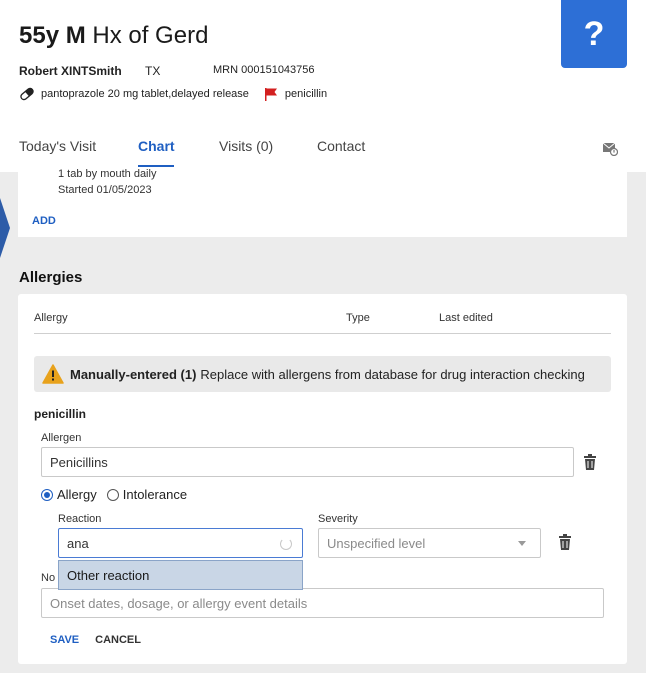 This screenshot has width=646, height=673. I want to click on note-label: No, so click(48, 578).